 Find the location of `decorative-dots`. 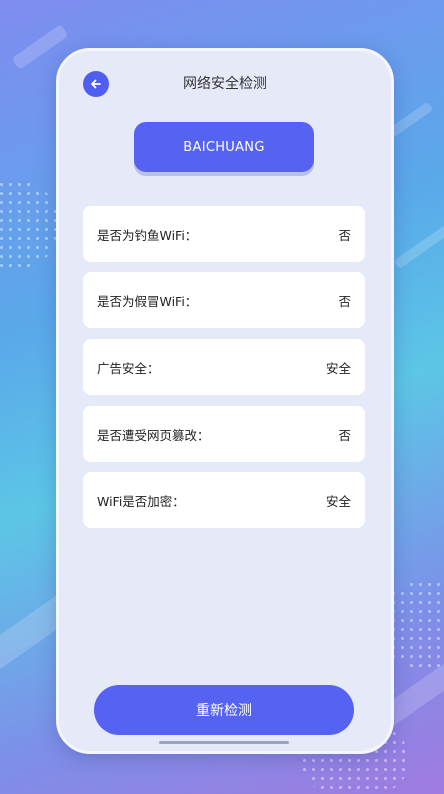

decorative-dots is located at coordinates (30, 225).